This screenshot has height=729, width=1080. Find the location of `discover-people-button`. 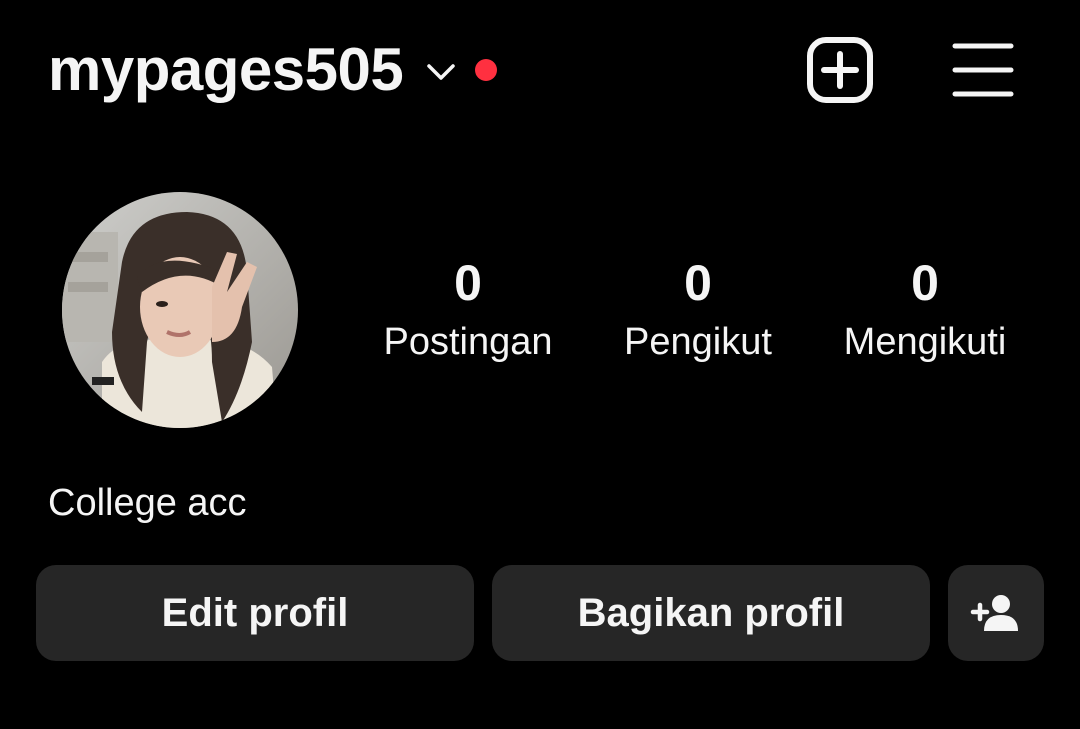

discover-people-button is located at coordinates (996, 613).